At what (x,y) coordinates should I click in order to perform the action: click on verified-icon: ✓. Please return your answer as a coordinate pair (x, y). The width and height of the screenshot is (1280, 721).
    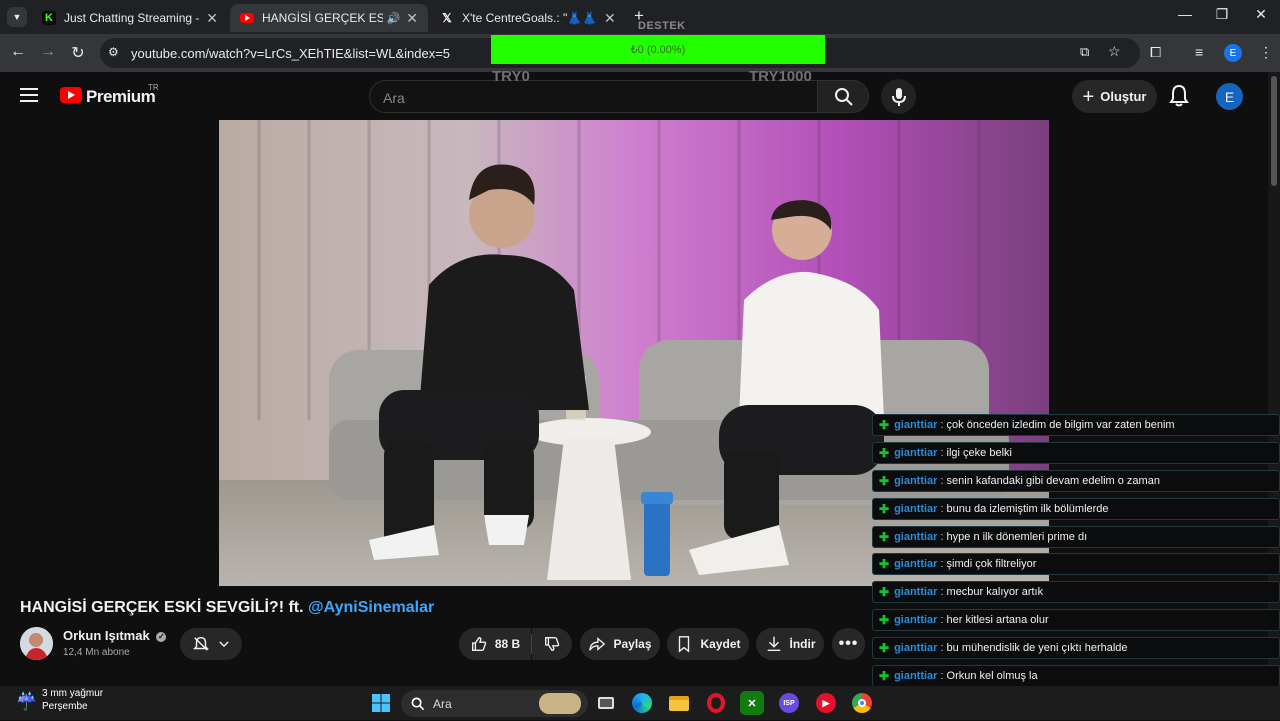
    Looking at the image, I should click on (161, 636).